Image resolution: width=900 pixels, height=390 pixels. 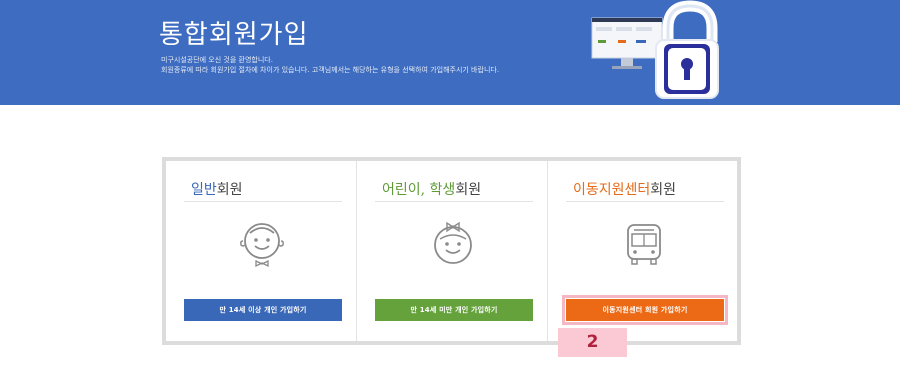 What do you see at coordinates (217, 60) in the screenshot?
I see `banner-description-line1: 미구시설공단에 오신 것을 환영합니다.` at bounding box center [217, 60].